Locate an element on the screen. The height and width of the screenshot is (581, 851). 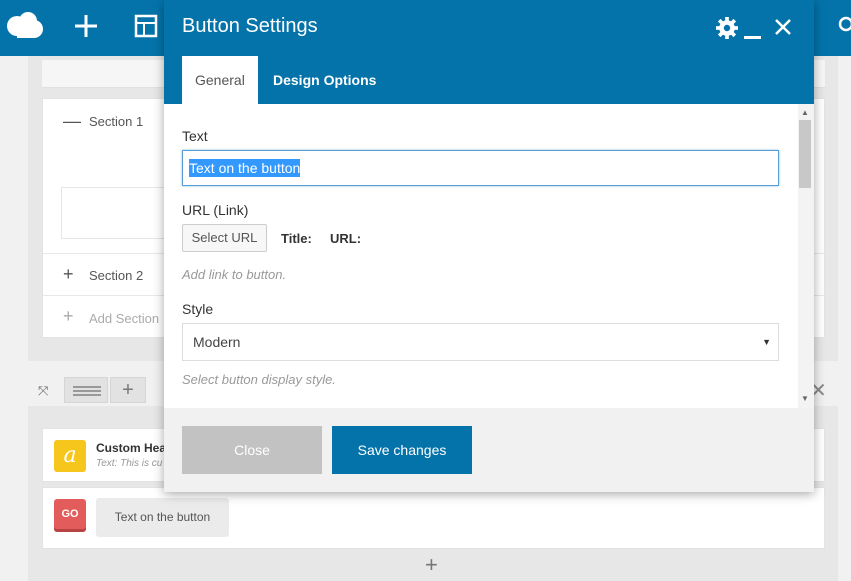
add-section-label: Add Section is located at coordinates (124, 318).